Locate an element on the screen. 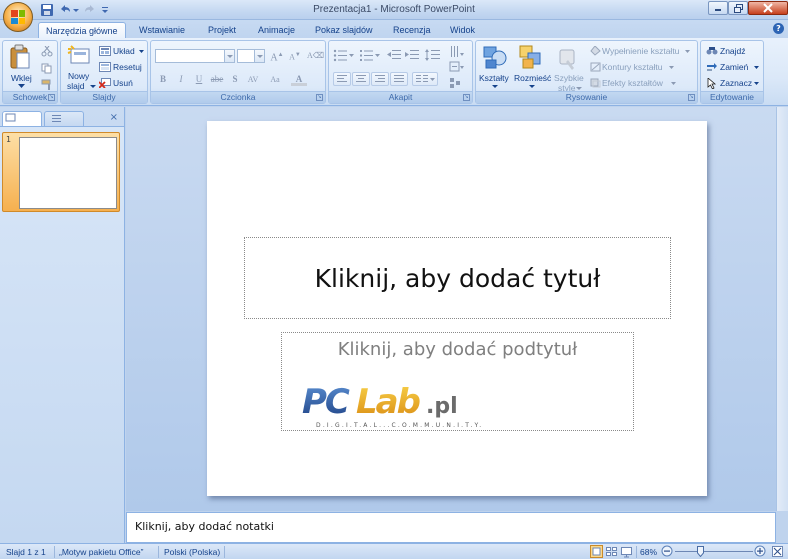 This screenshot has width=788, height=559. slideshow-view-icon is located at coordinates (626, 551).